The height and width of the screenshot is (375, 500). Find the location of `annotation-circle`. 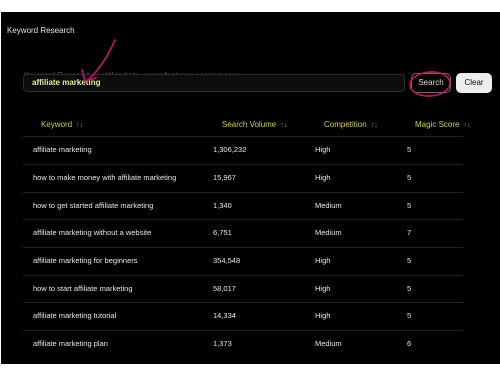

annotation-circle is located at coordinates (430, 84).